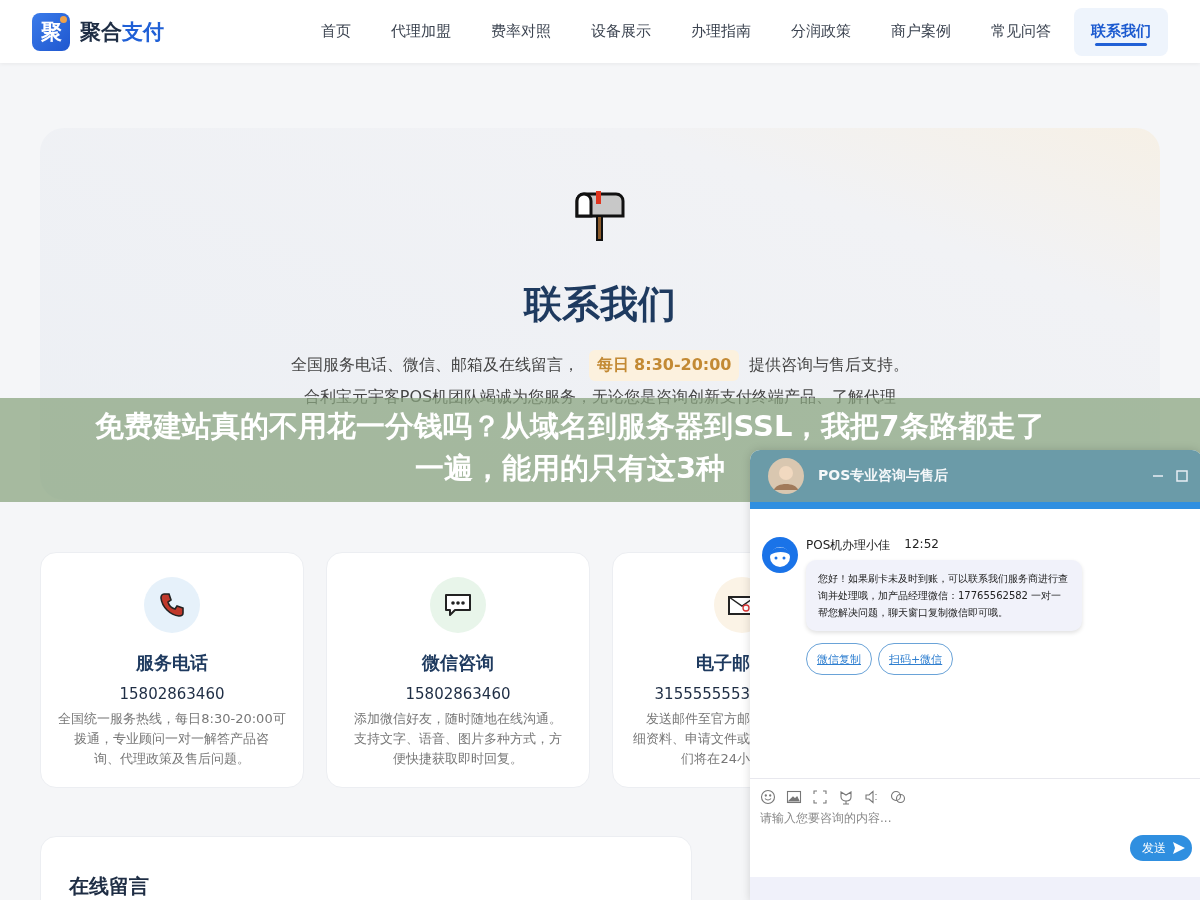 Image resolution: width=1200 pixels, height=900 pixels. Describe the element at coordinates (786, 476) in the screenshot. I see `avatar-icon` at that location.